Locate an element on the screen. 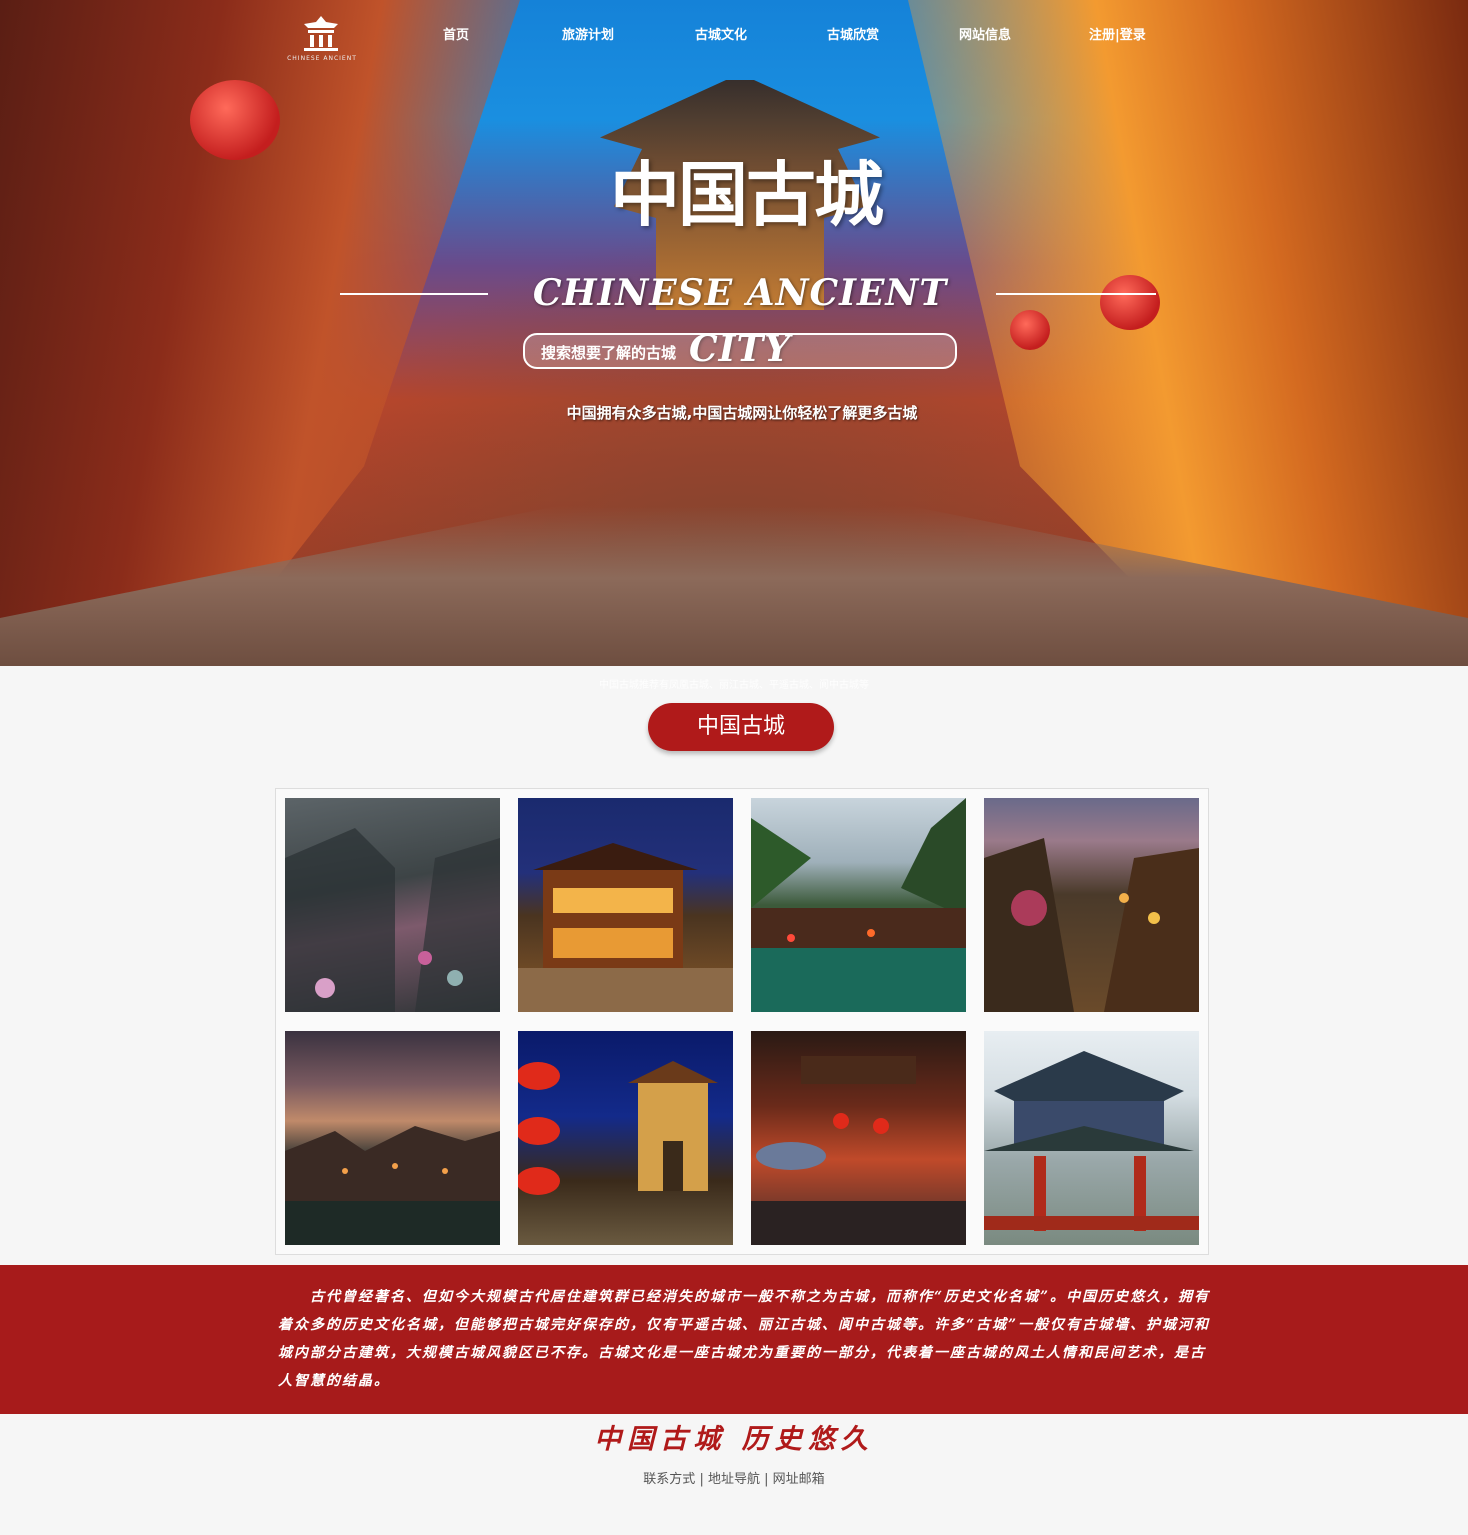 Image resolution: width=1468 pixels, height=1535 pixels. divider-line-right is located at coordinates (1076, 294).